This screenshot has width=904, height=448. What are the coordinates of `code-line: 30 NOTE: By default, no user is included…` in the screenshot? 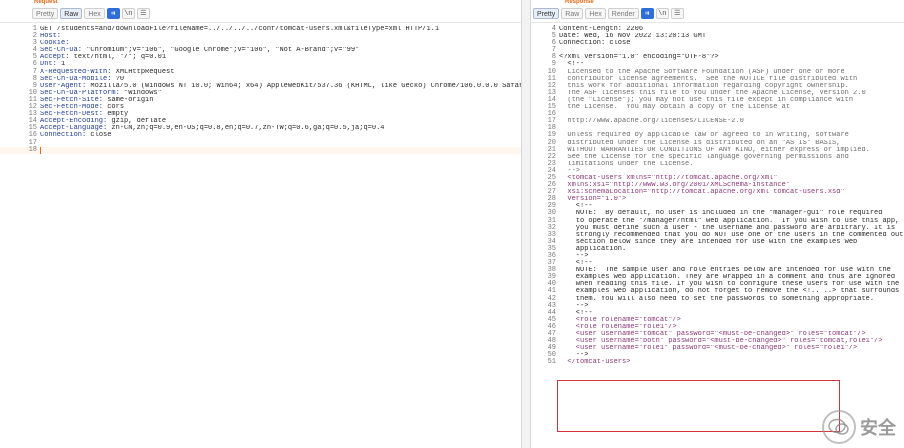 It's located at (717, 213).